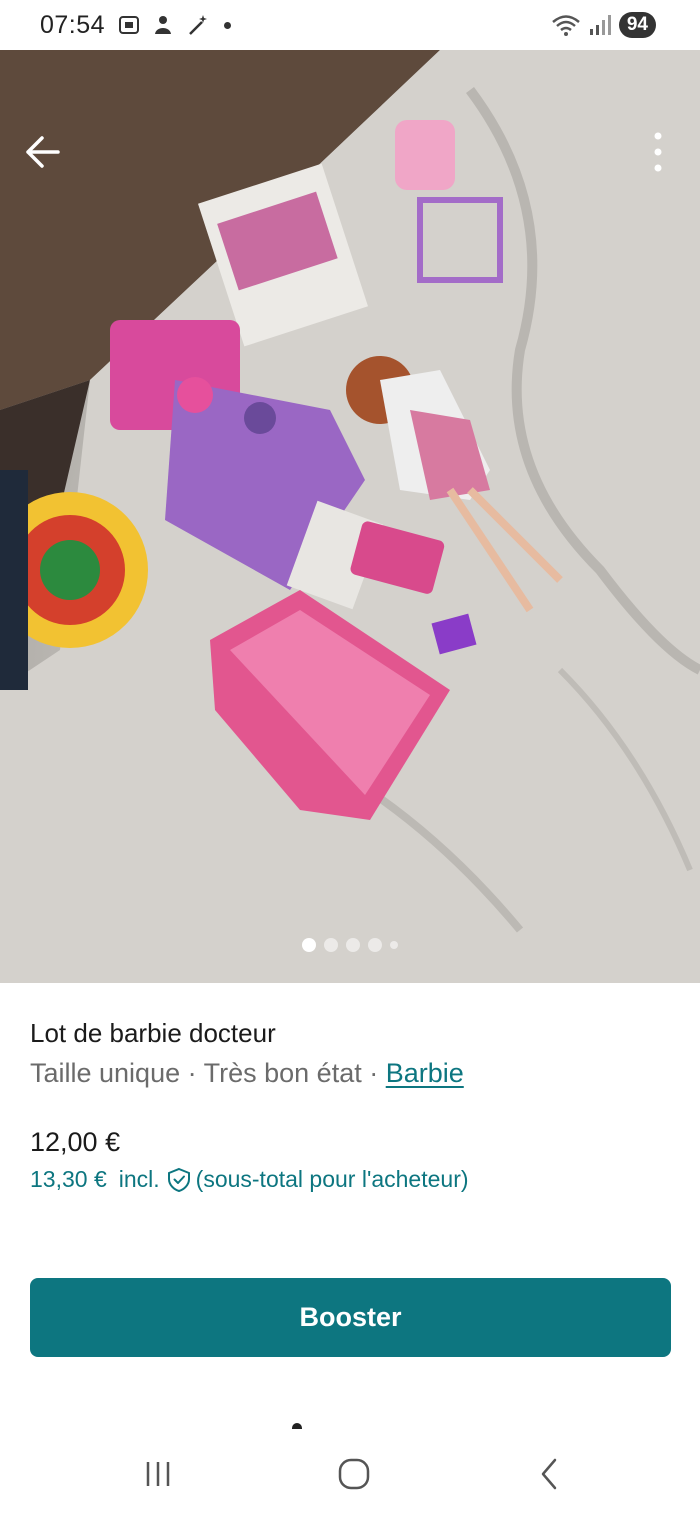 This screenshot has width=700, height=1517. Describe the element at coordinates (163, 25) in the screenshot. I see `person-icon` at that location.